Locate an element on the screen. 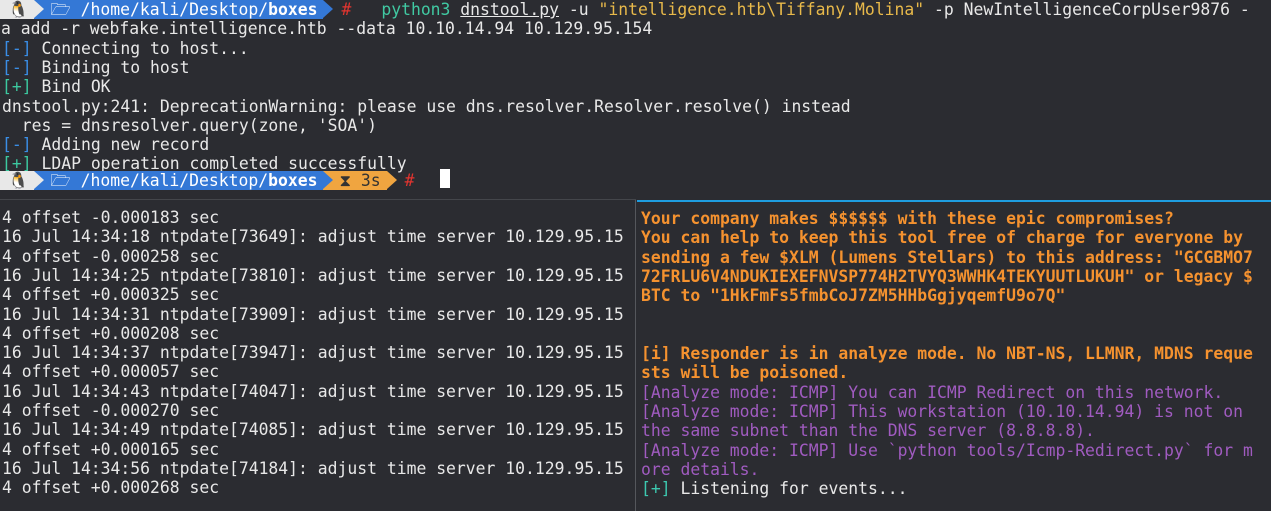  output-line: [-] Adding new record is located at coordinates (105, 144).